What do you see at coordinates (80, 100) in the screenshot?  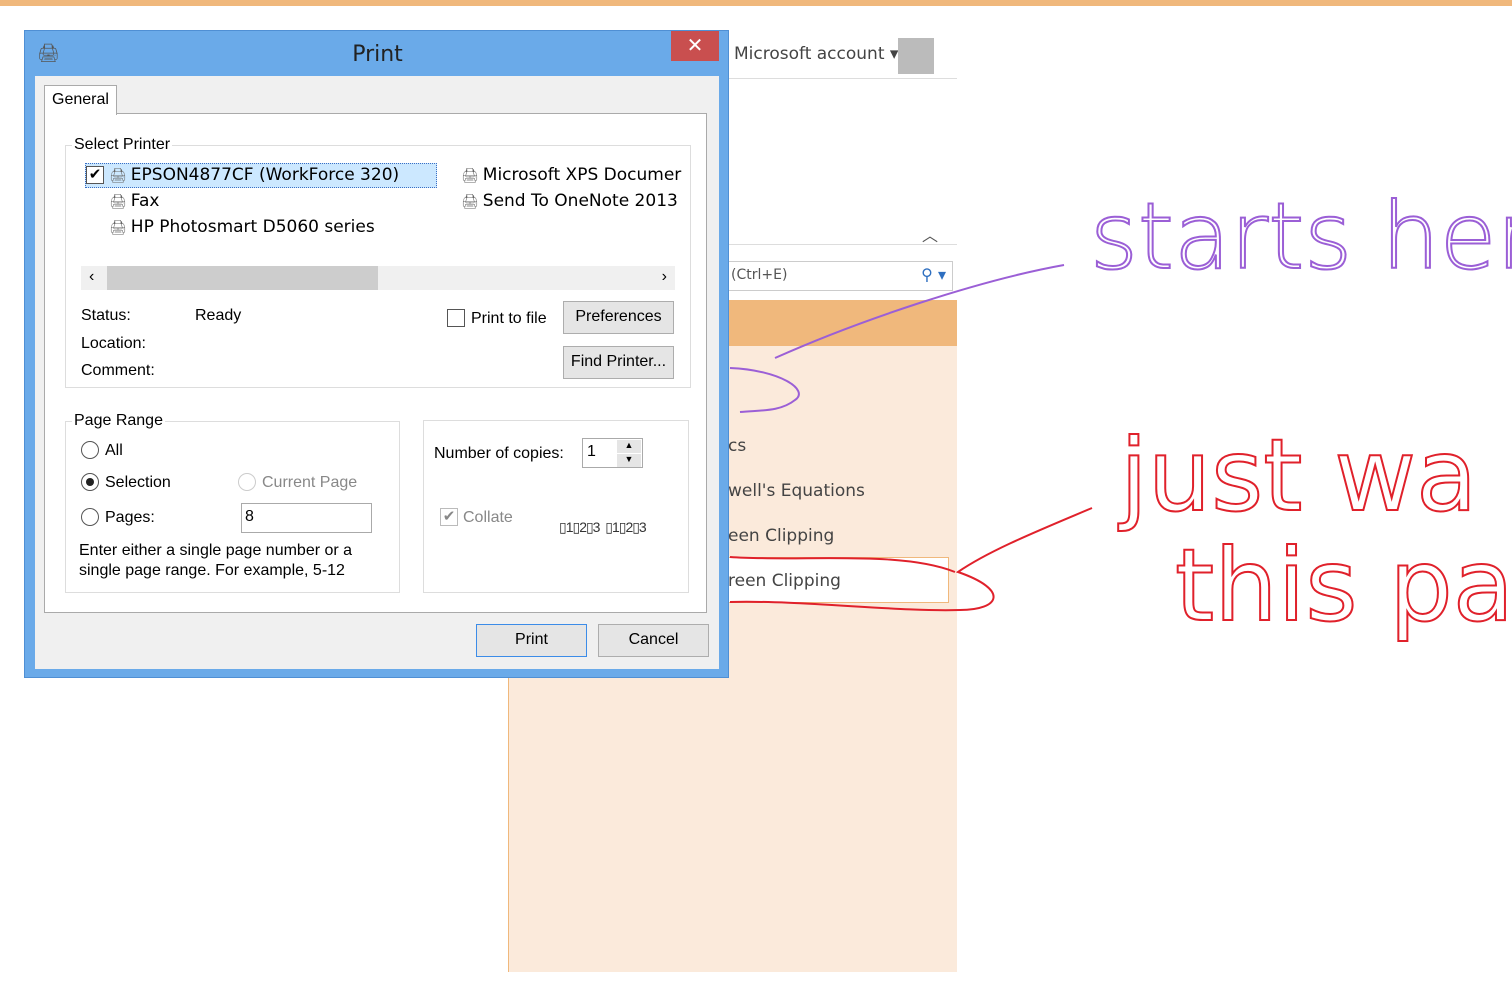 I see `tab-general: General` at bounding box center [80, 100].